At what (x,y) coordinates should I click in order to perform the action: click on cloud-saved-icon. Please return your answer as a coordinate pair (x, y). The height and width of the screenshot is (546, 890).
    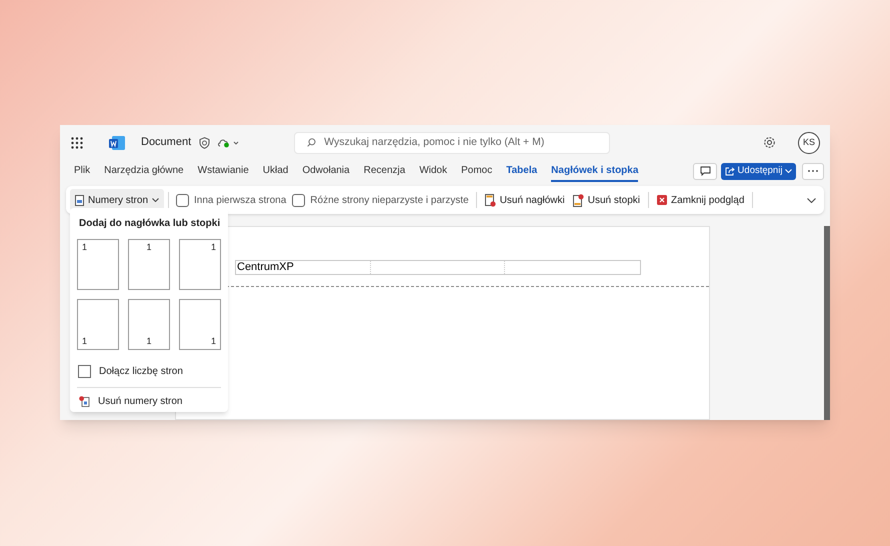
    Looking at the image, I should click on (229, 143).